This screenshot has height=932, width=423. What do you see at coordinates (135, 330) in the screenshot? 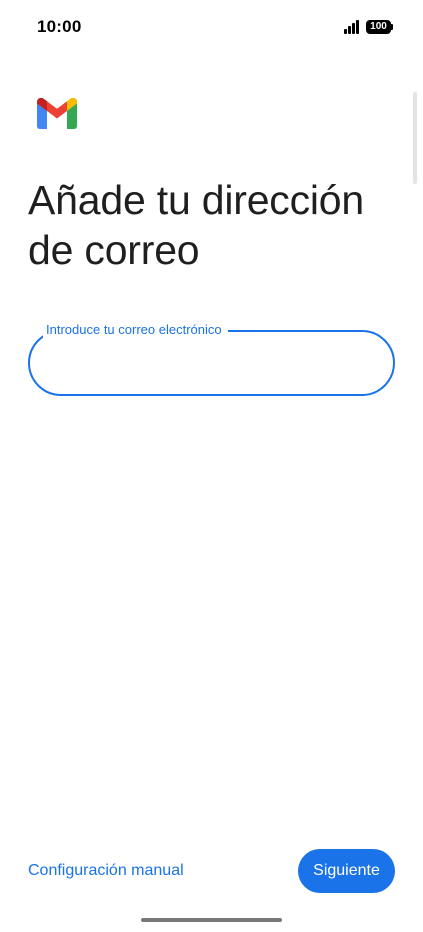
I see `email-field-label: Introduce tu correo electrónico` at bounding box center [135, 330].